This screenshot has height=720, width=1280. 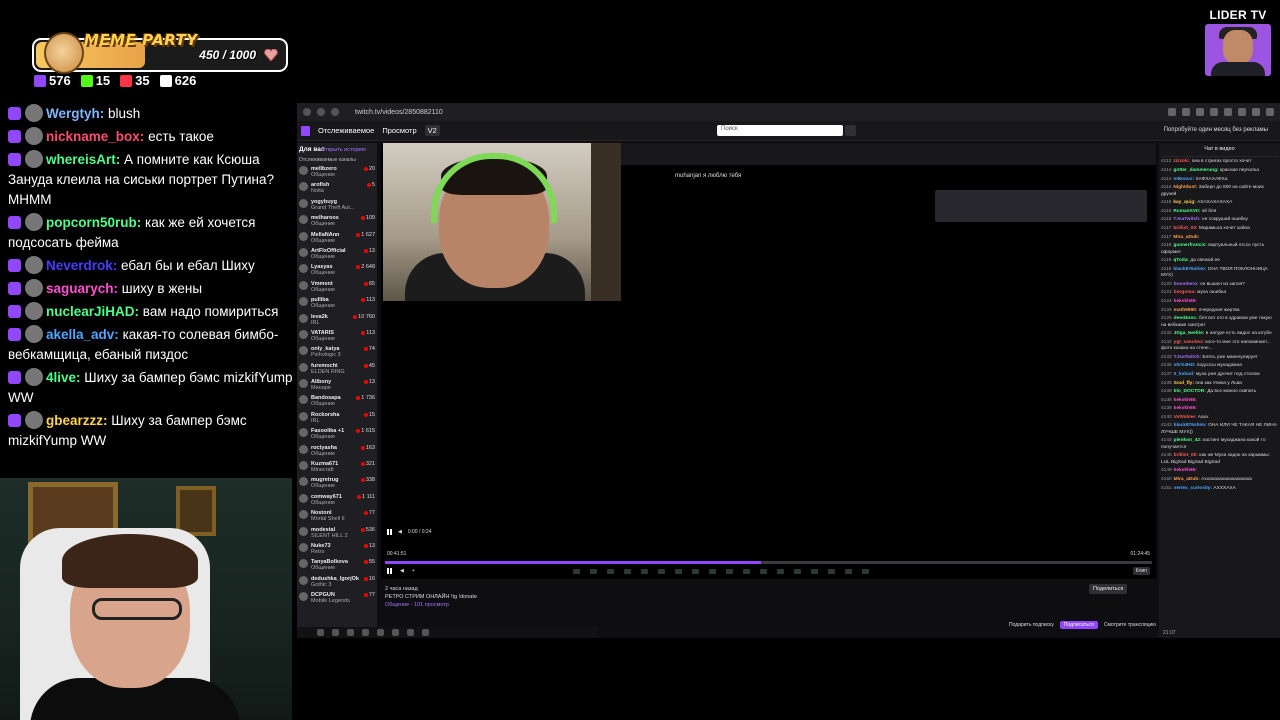 I want to click on watch-stream-button: Смотрите трансляцию, so click(x=1130, y=625).